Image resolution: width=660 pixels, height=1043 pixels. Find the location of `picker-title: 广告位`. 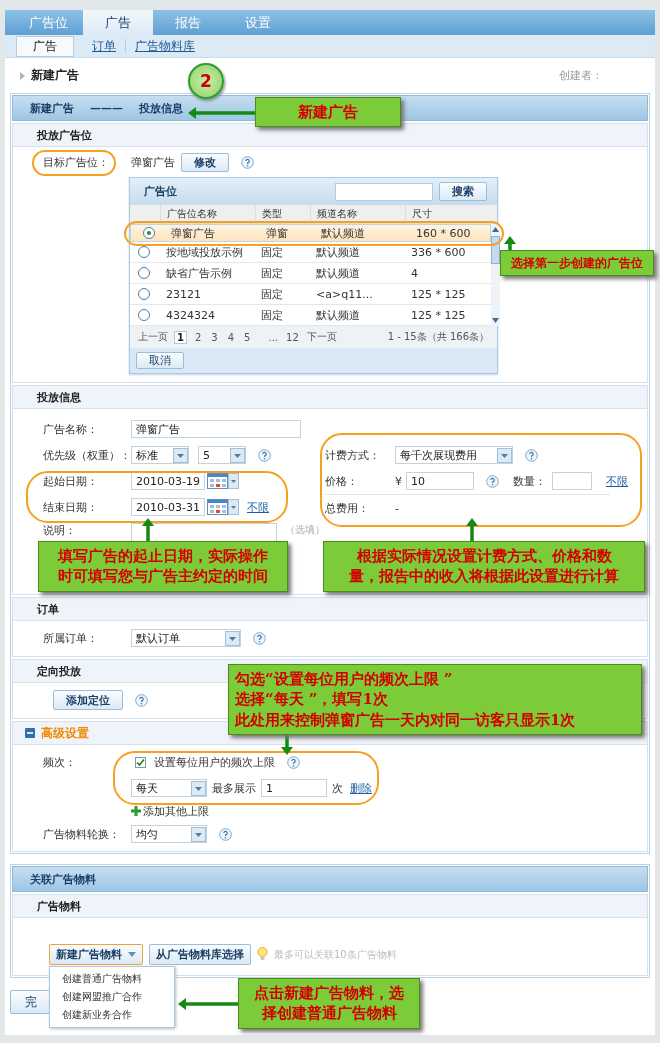

picker-title: 广告位 is located at coordinates (160, 191).